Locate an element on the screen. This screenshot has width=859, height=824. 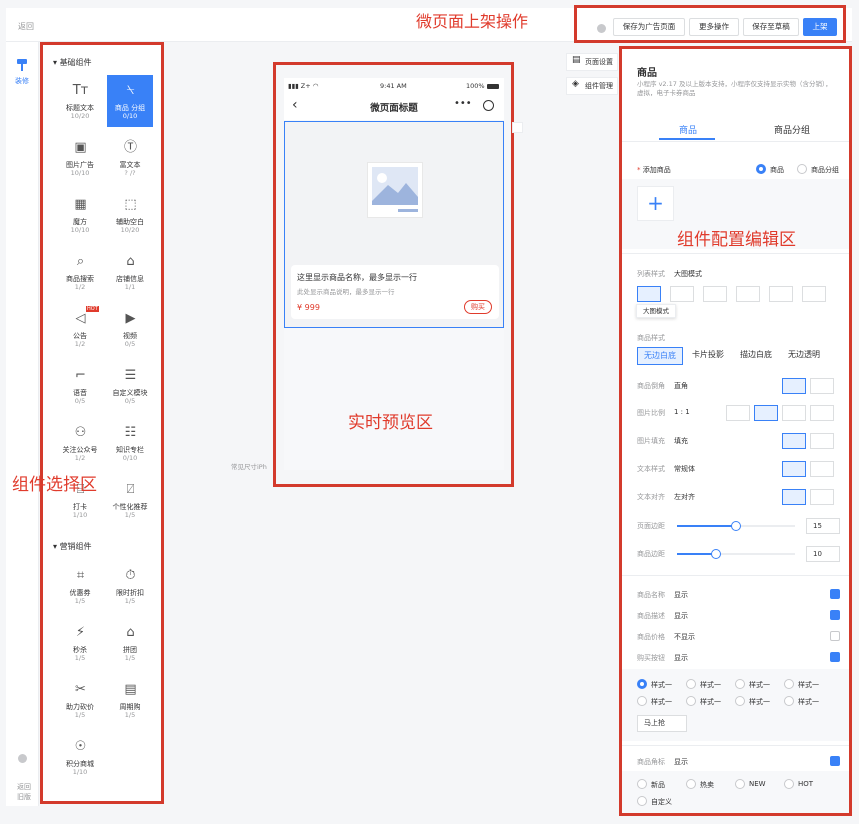
component-flash-sale: ⚡ 秒杀 1/5 is located at coordinates (80, 643).